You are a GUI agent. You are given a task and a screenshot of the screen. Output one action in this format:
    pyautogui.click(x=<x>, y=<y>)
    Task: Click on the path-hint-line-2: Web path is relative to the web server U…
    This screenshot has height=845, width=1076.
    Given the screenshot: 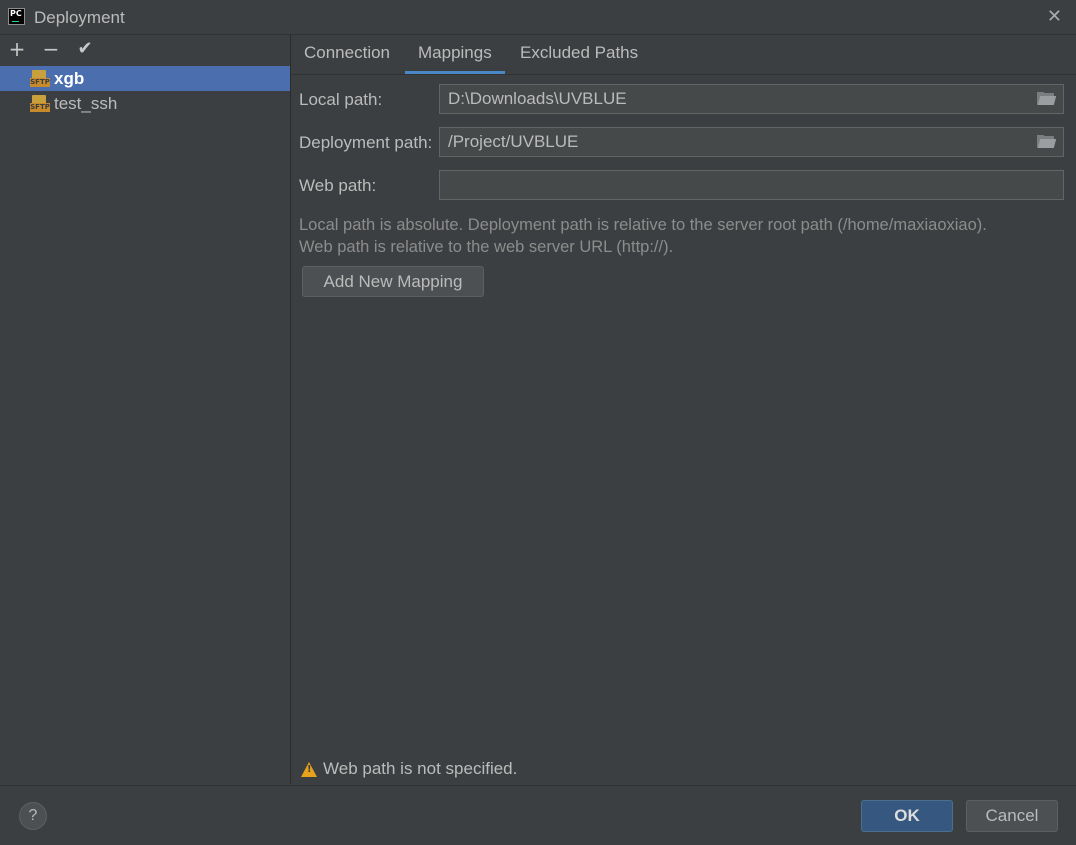 What is the action you would take?
    pyautogui.click(x=486, y=247)
    